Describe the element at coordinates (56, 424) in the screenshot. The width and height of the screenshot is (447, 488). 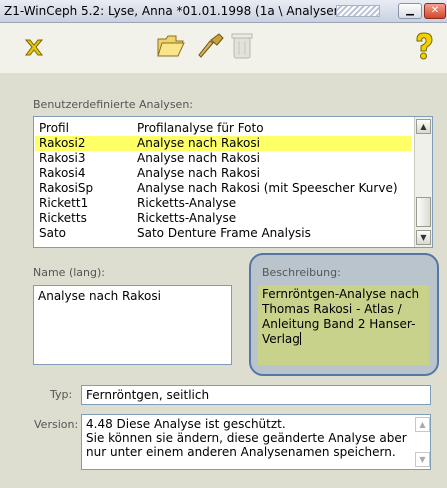
I see `version-label: Version:` at that location.